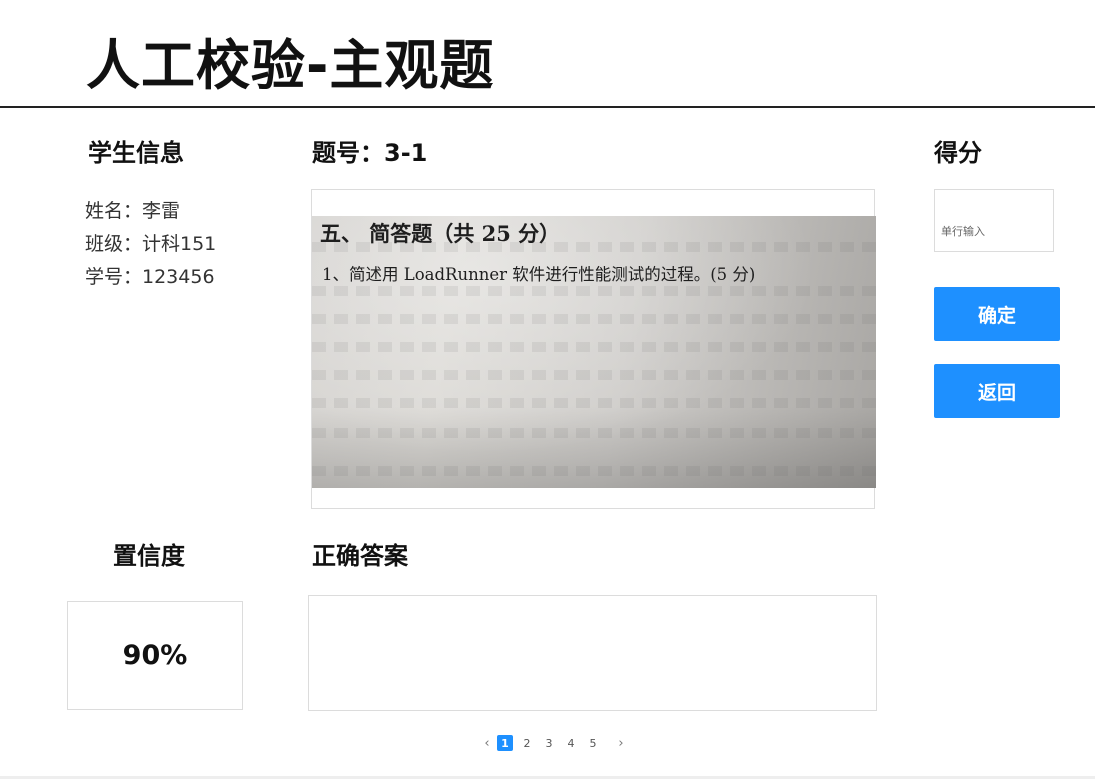 This screenshot has width=1095, height=779. Describe the element at coordinates (149, 556) in the screenshot. I see `confidence-heading: 置信度` at that location.